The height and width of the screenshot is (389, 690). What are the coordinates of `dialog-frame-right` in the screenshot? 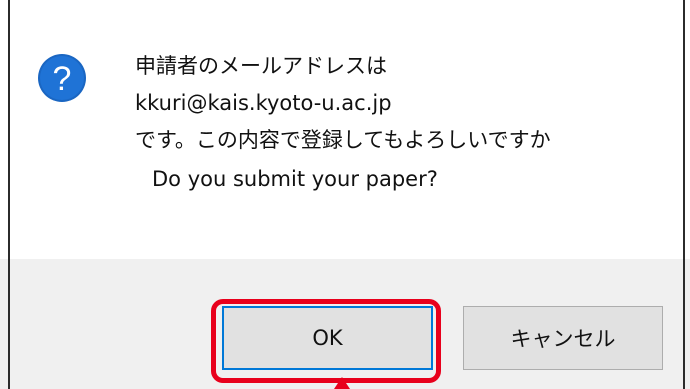 It's located at (684, 194).